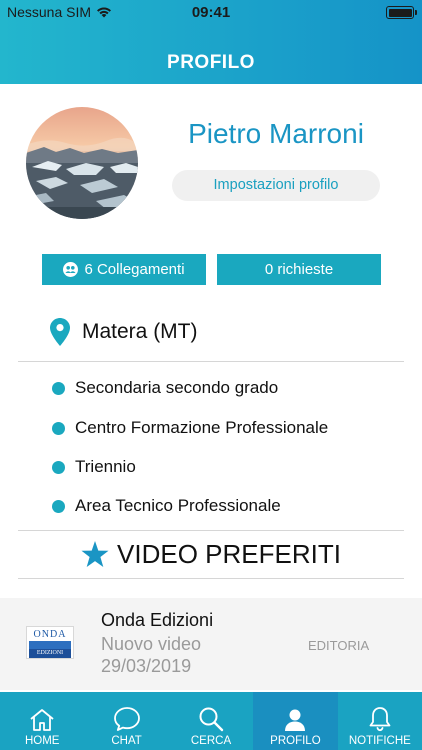 The width and height of the screenshot is (422, 750). I want to click on tab-profile: PROFILO, so click(295, 721).